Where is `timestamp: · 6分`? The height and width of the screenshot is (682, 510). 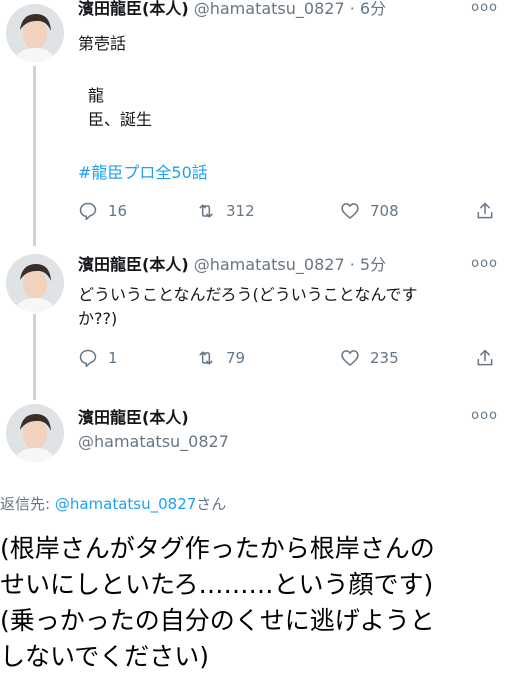 timestamp: · 6分 is located at coordinates (368, 9).